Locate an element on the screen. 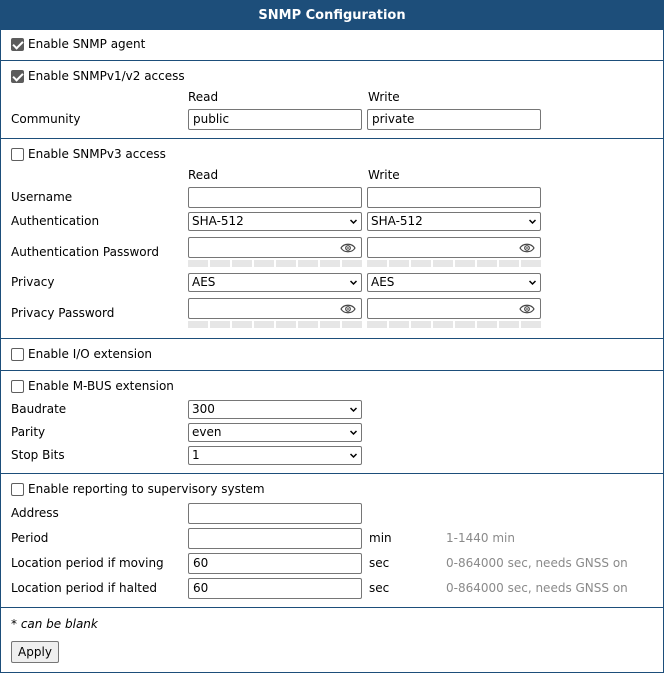 The image size is (664, 673). footnote: * can be blank is located at coordinates (54, 624).